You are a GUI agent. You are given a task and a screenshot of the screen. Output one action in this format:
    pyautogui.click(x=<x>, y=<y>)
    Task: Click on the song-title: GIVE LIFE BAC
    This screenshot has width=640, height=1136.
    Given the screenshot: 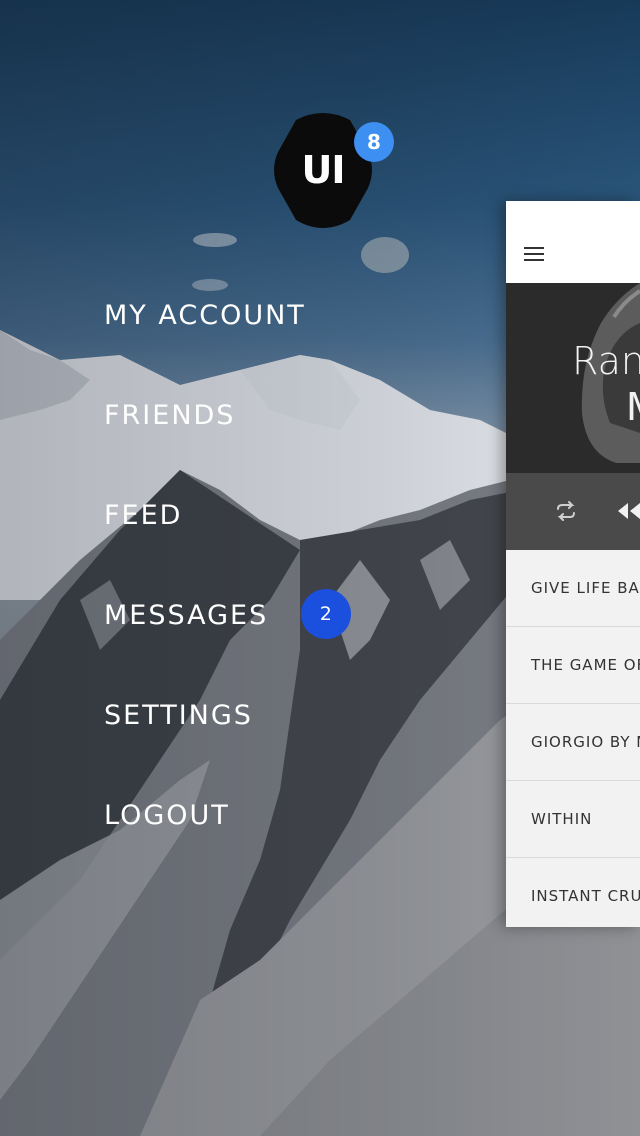 What is the action you would take?
    pyautogui.click(x=585, y=588)
    